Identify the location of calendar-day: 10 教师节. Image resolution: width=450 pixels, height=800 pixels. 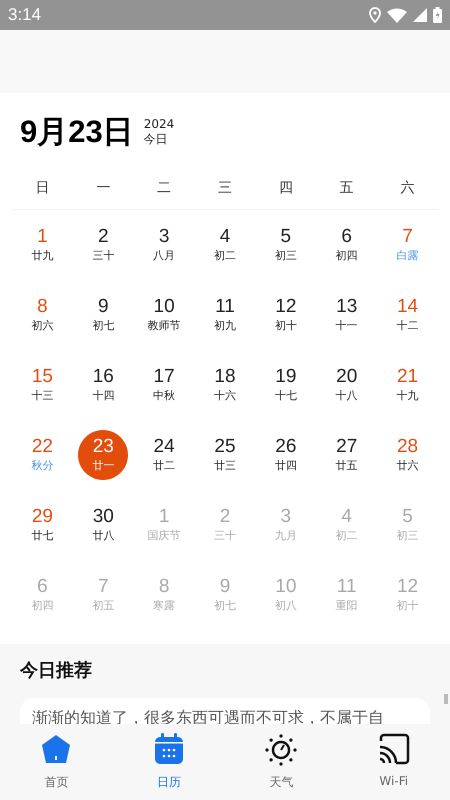
(164, 315).